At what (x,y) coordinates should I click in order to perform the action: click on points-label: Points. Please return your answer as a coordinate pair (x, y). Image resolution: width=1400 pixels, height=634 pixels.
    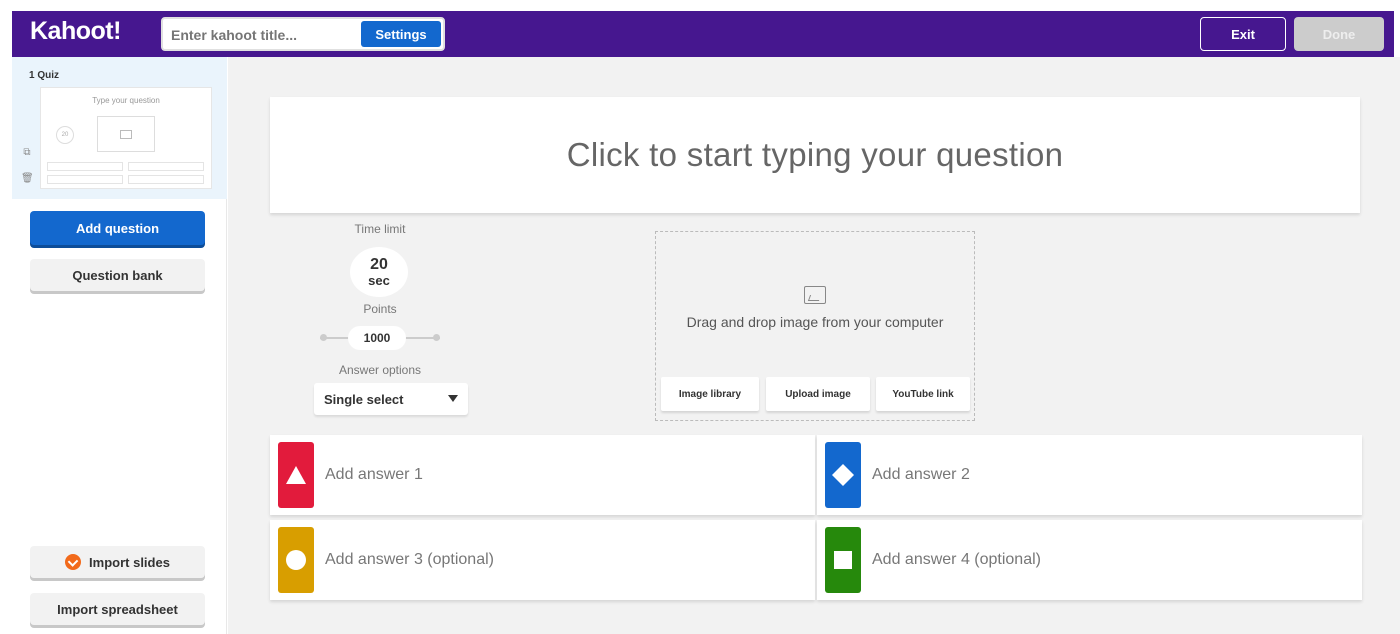
    Looking at the image, I should click on (380, 309).